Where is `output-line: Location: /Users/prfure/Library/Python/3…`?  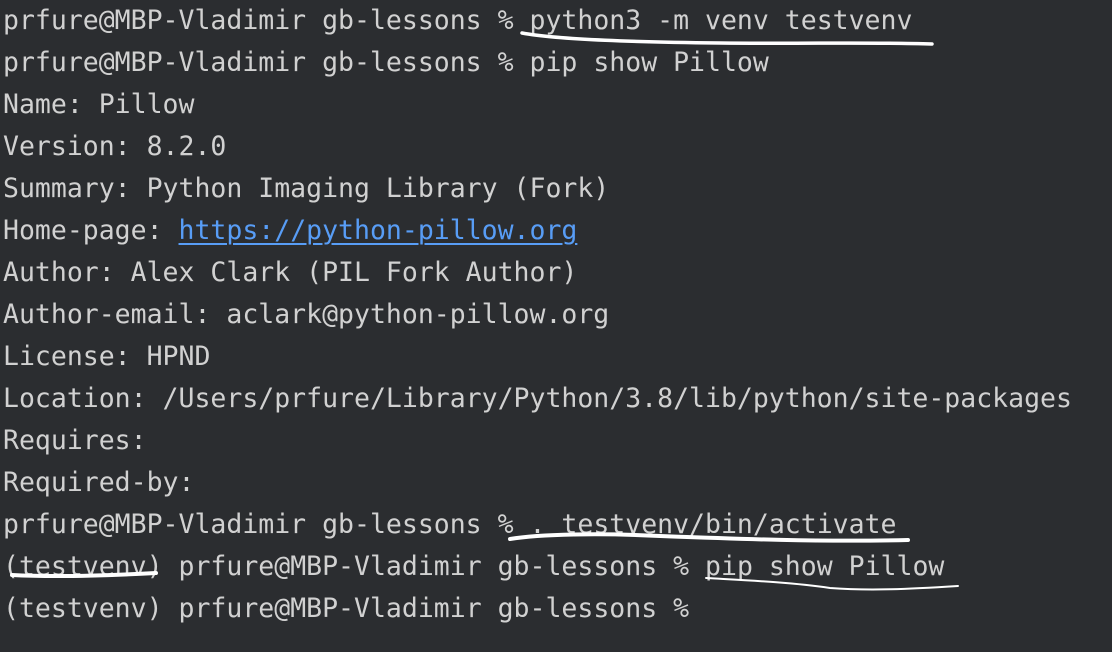 output-line: Location: /Users/prfure/Library/Python/3… is located at coordinates (537, 398).